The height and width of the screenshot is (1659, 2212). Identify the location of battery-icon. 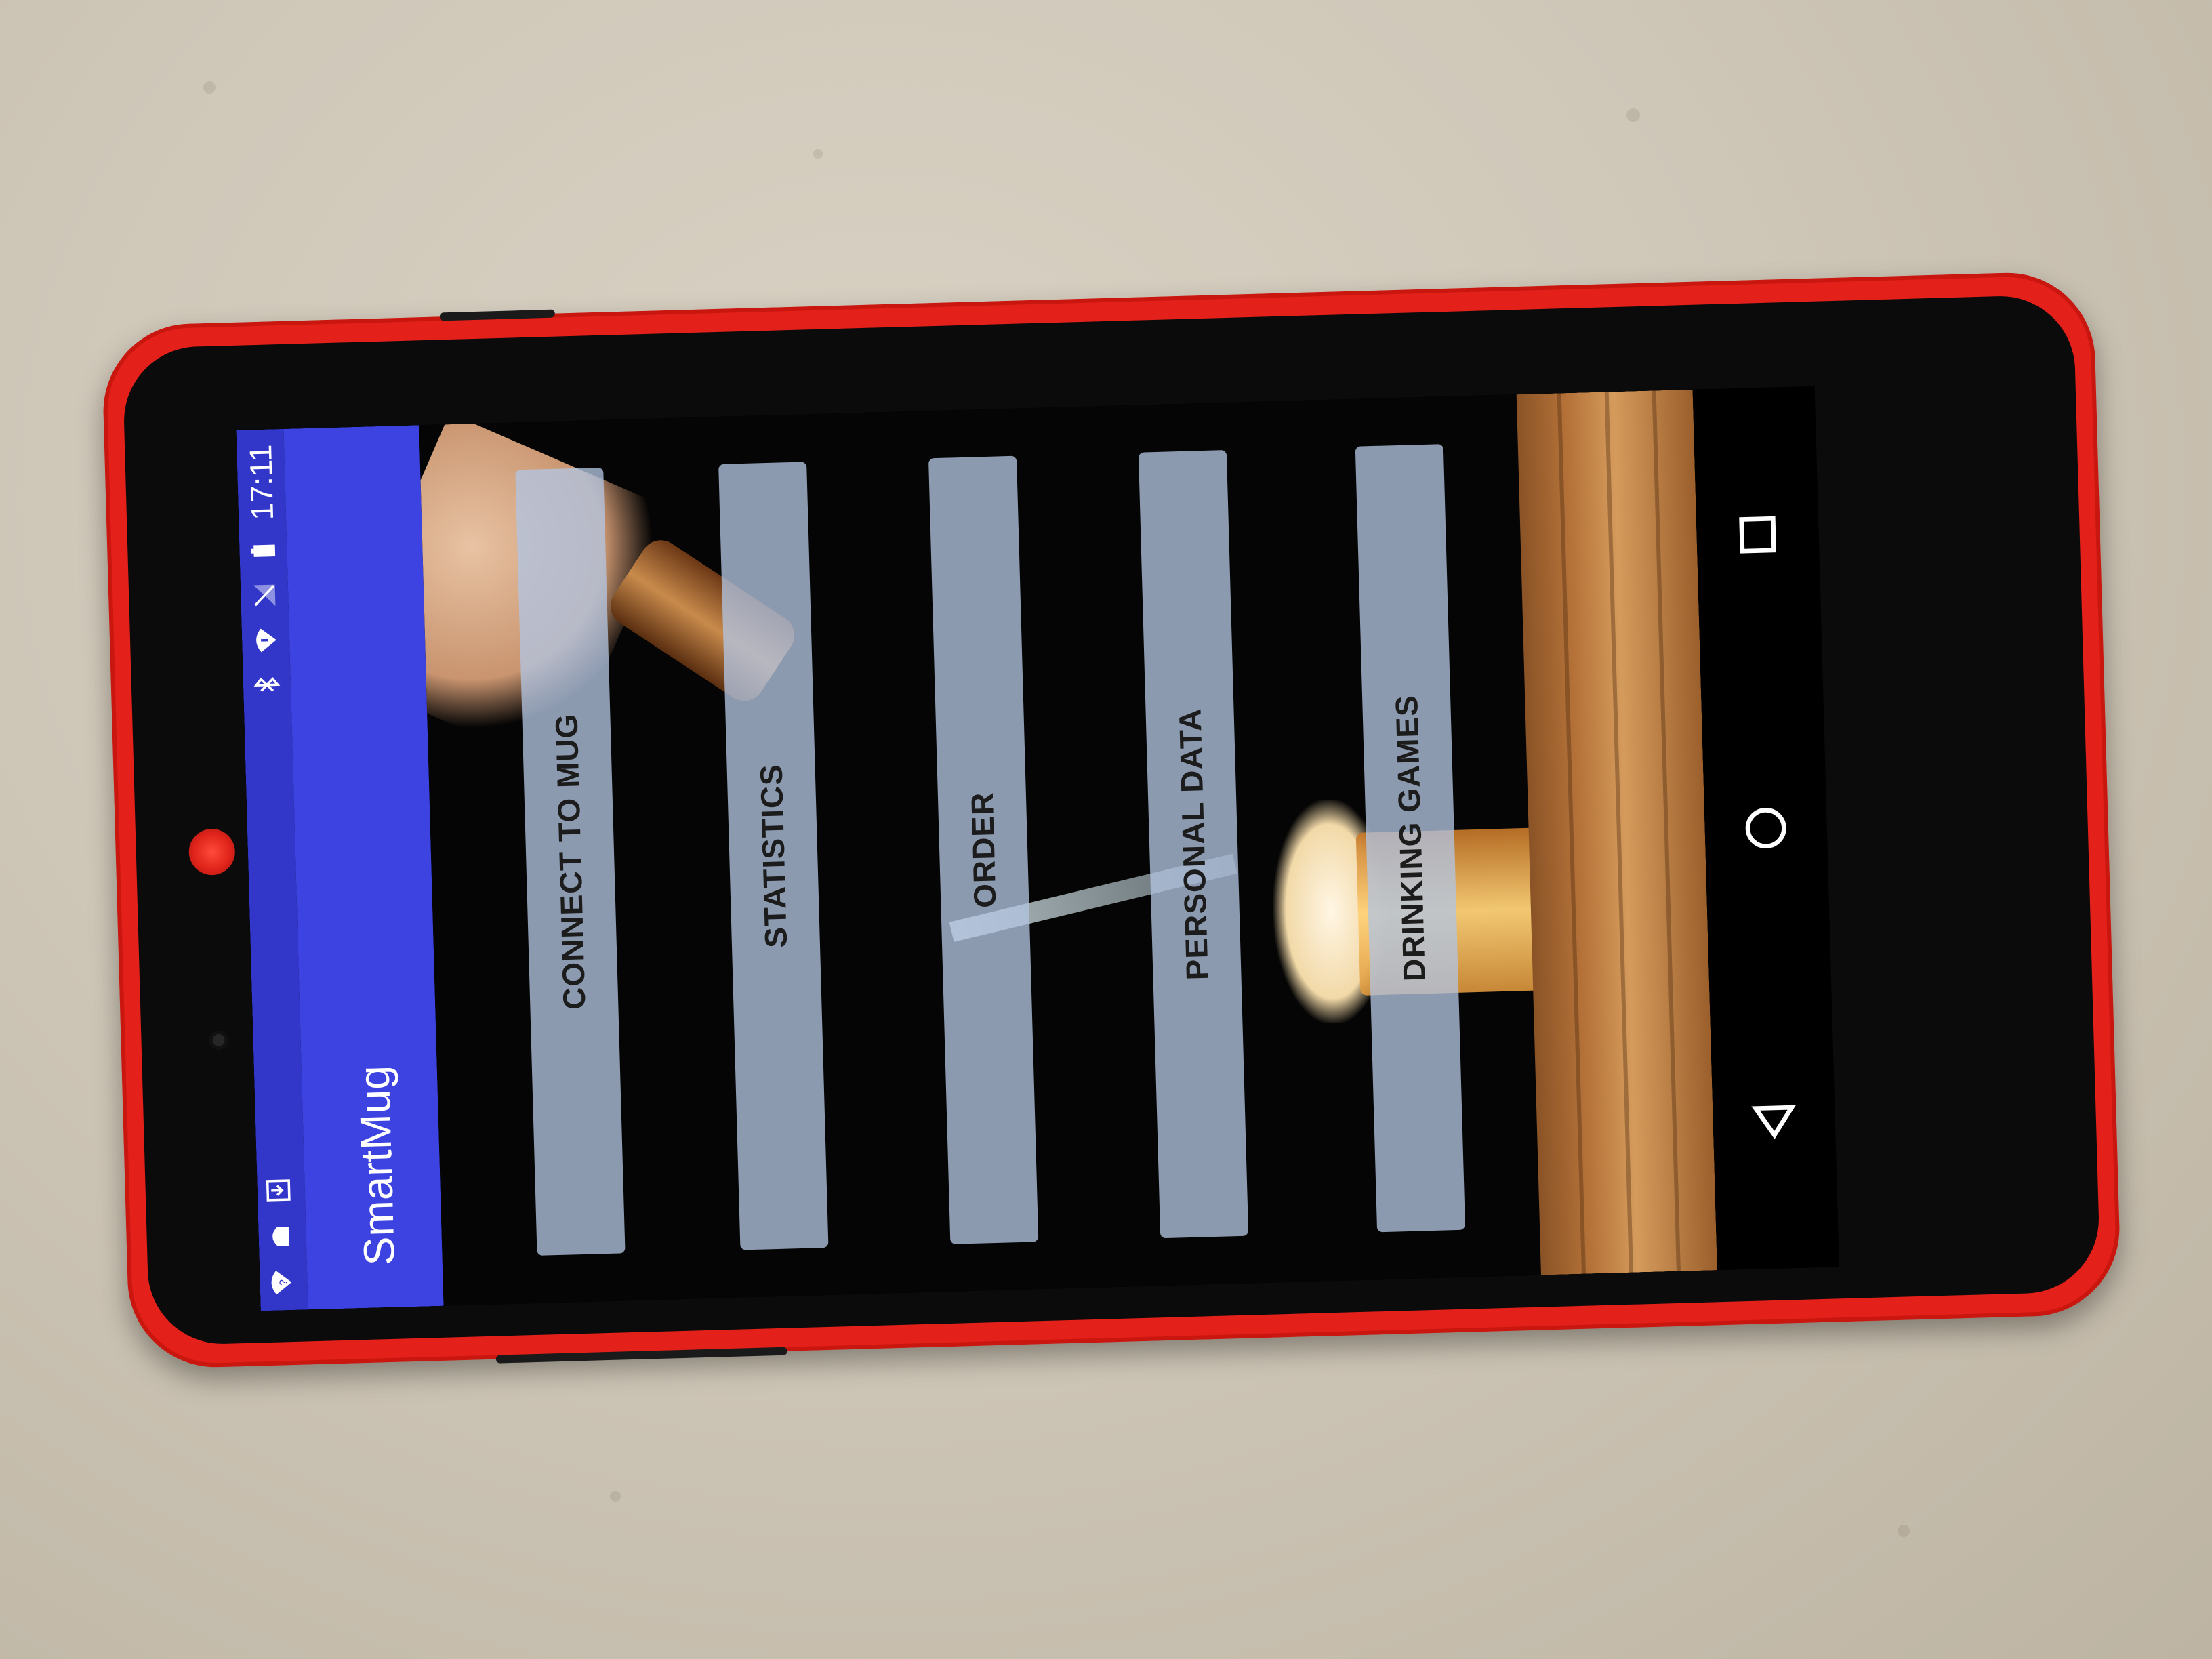
(263, 550).